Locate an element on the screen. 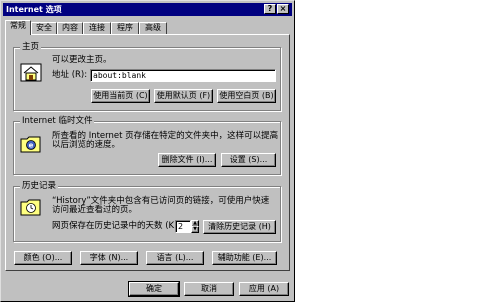 The image size is (500, 304). tab-label: 安全 is located at coordinates (44, 27).